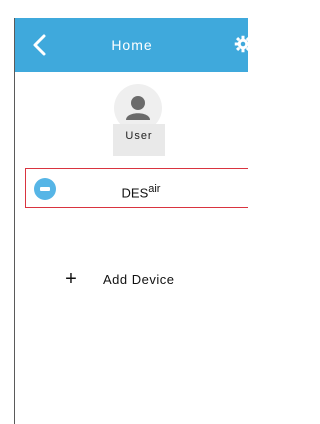 The height and width of the screenshot is (424, 320). I want to click on device-name-main: DES, so click(135, 193).